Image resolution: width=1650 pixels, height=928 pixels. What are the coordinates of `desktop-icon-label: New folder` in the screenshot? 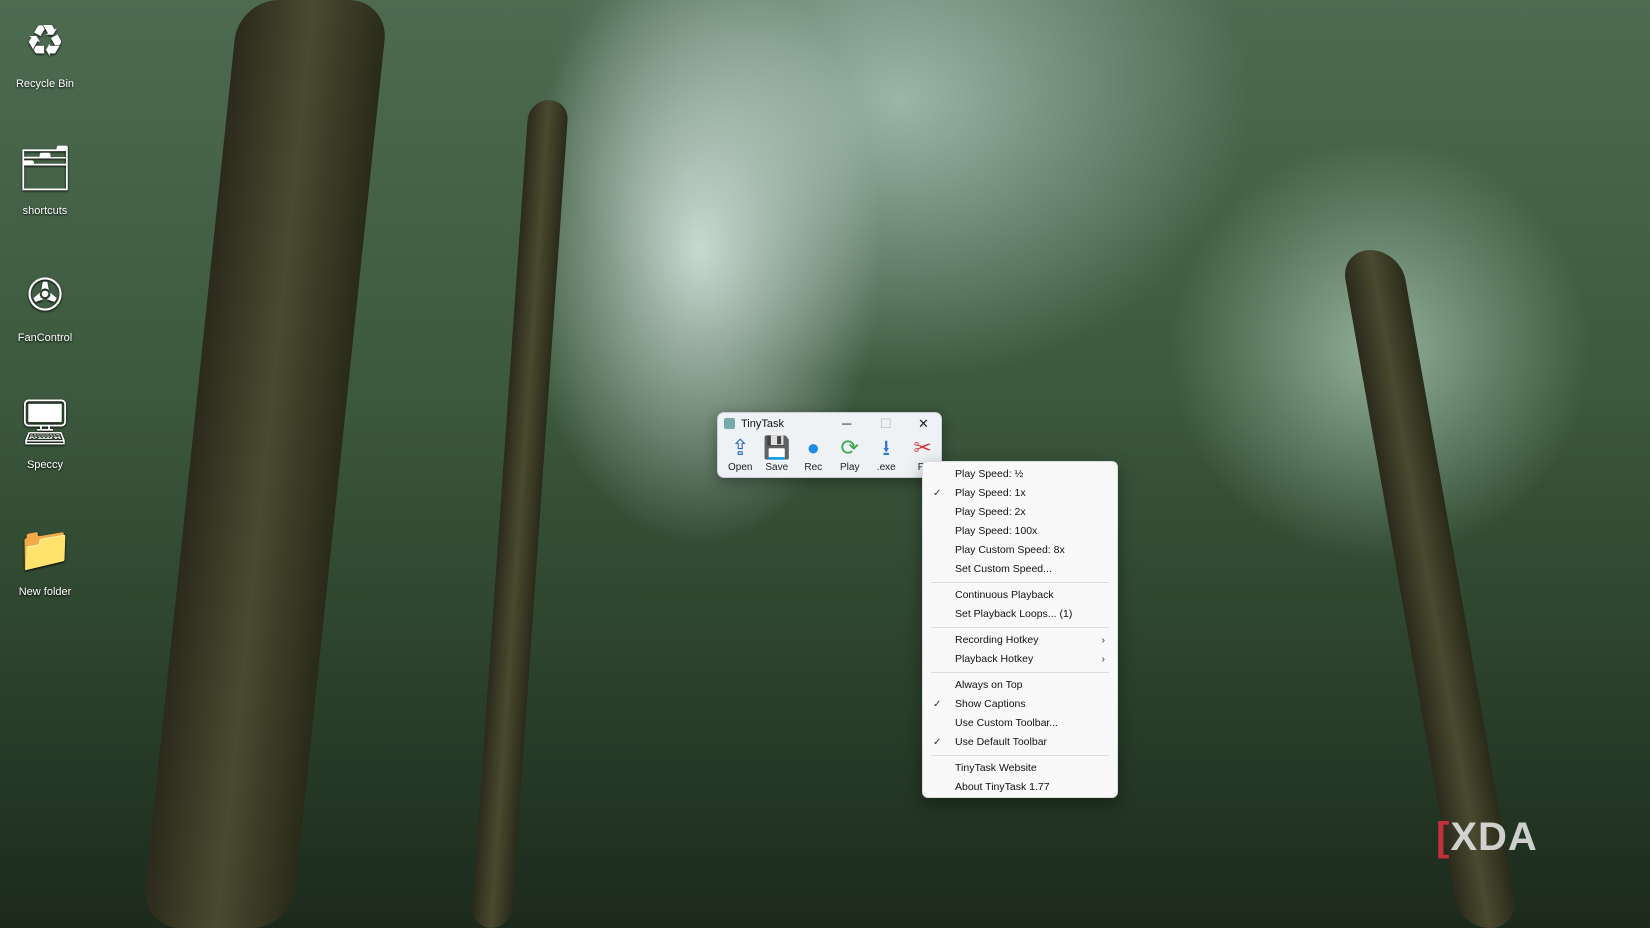 It's located at (45, 592).